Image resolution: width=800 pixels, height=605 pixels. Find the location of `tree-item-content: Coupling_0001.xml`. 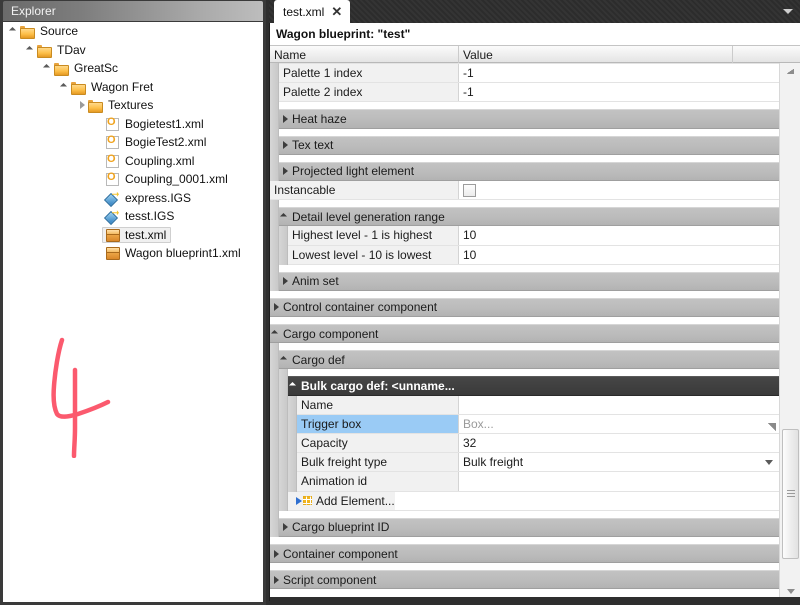

tree-item-content: Coupling_0001.xml is located at coordinates (166, 179).